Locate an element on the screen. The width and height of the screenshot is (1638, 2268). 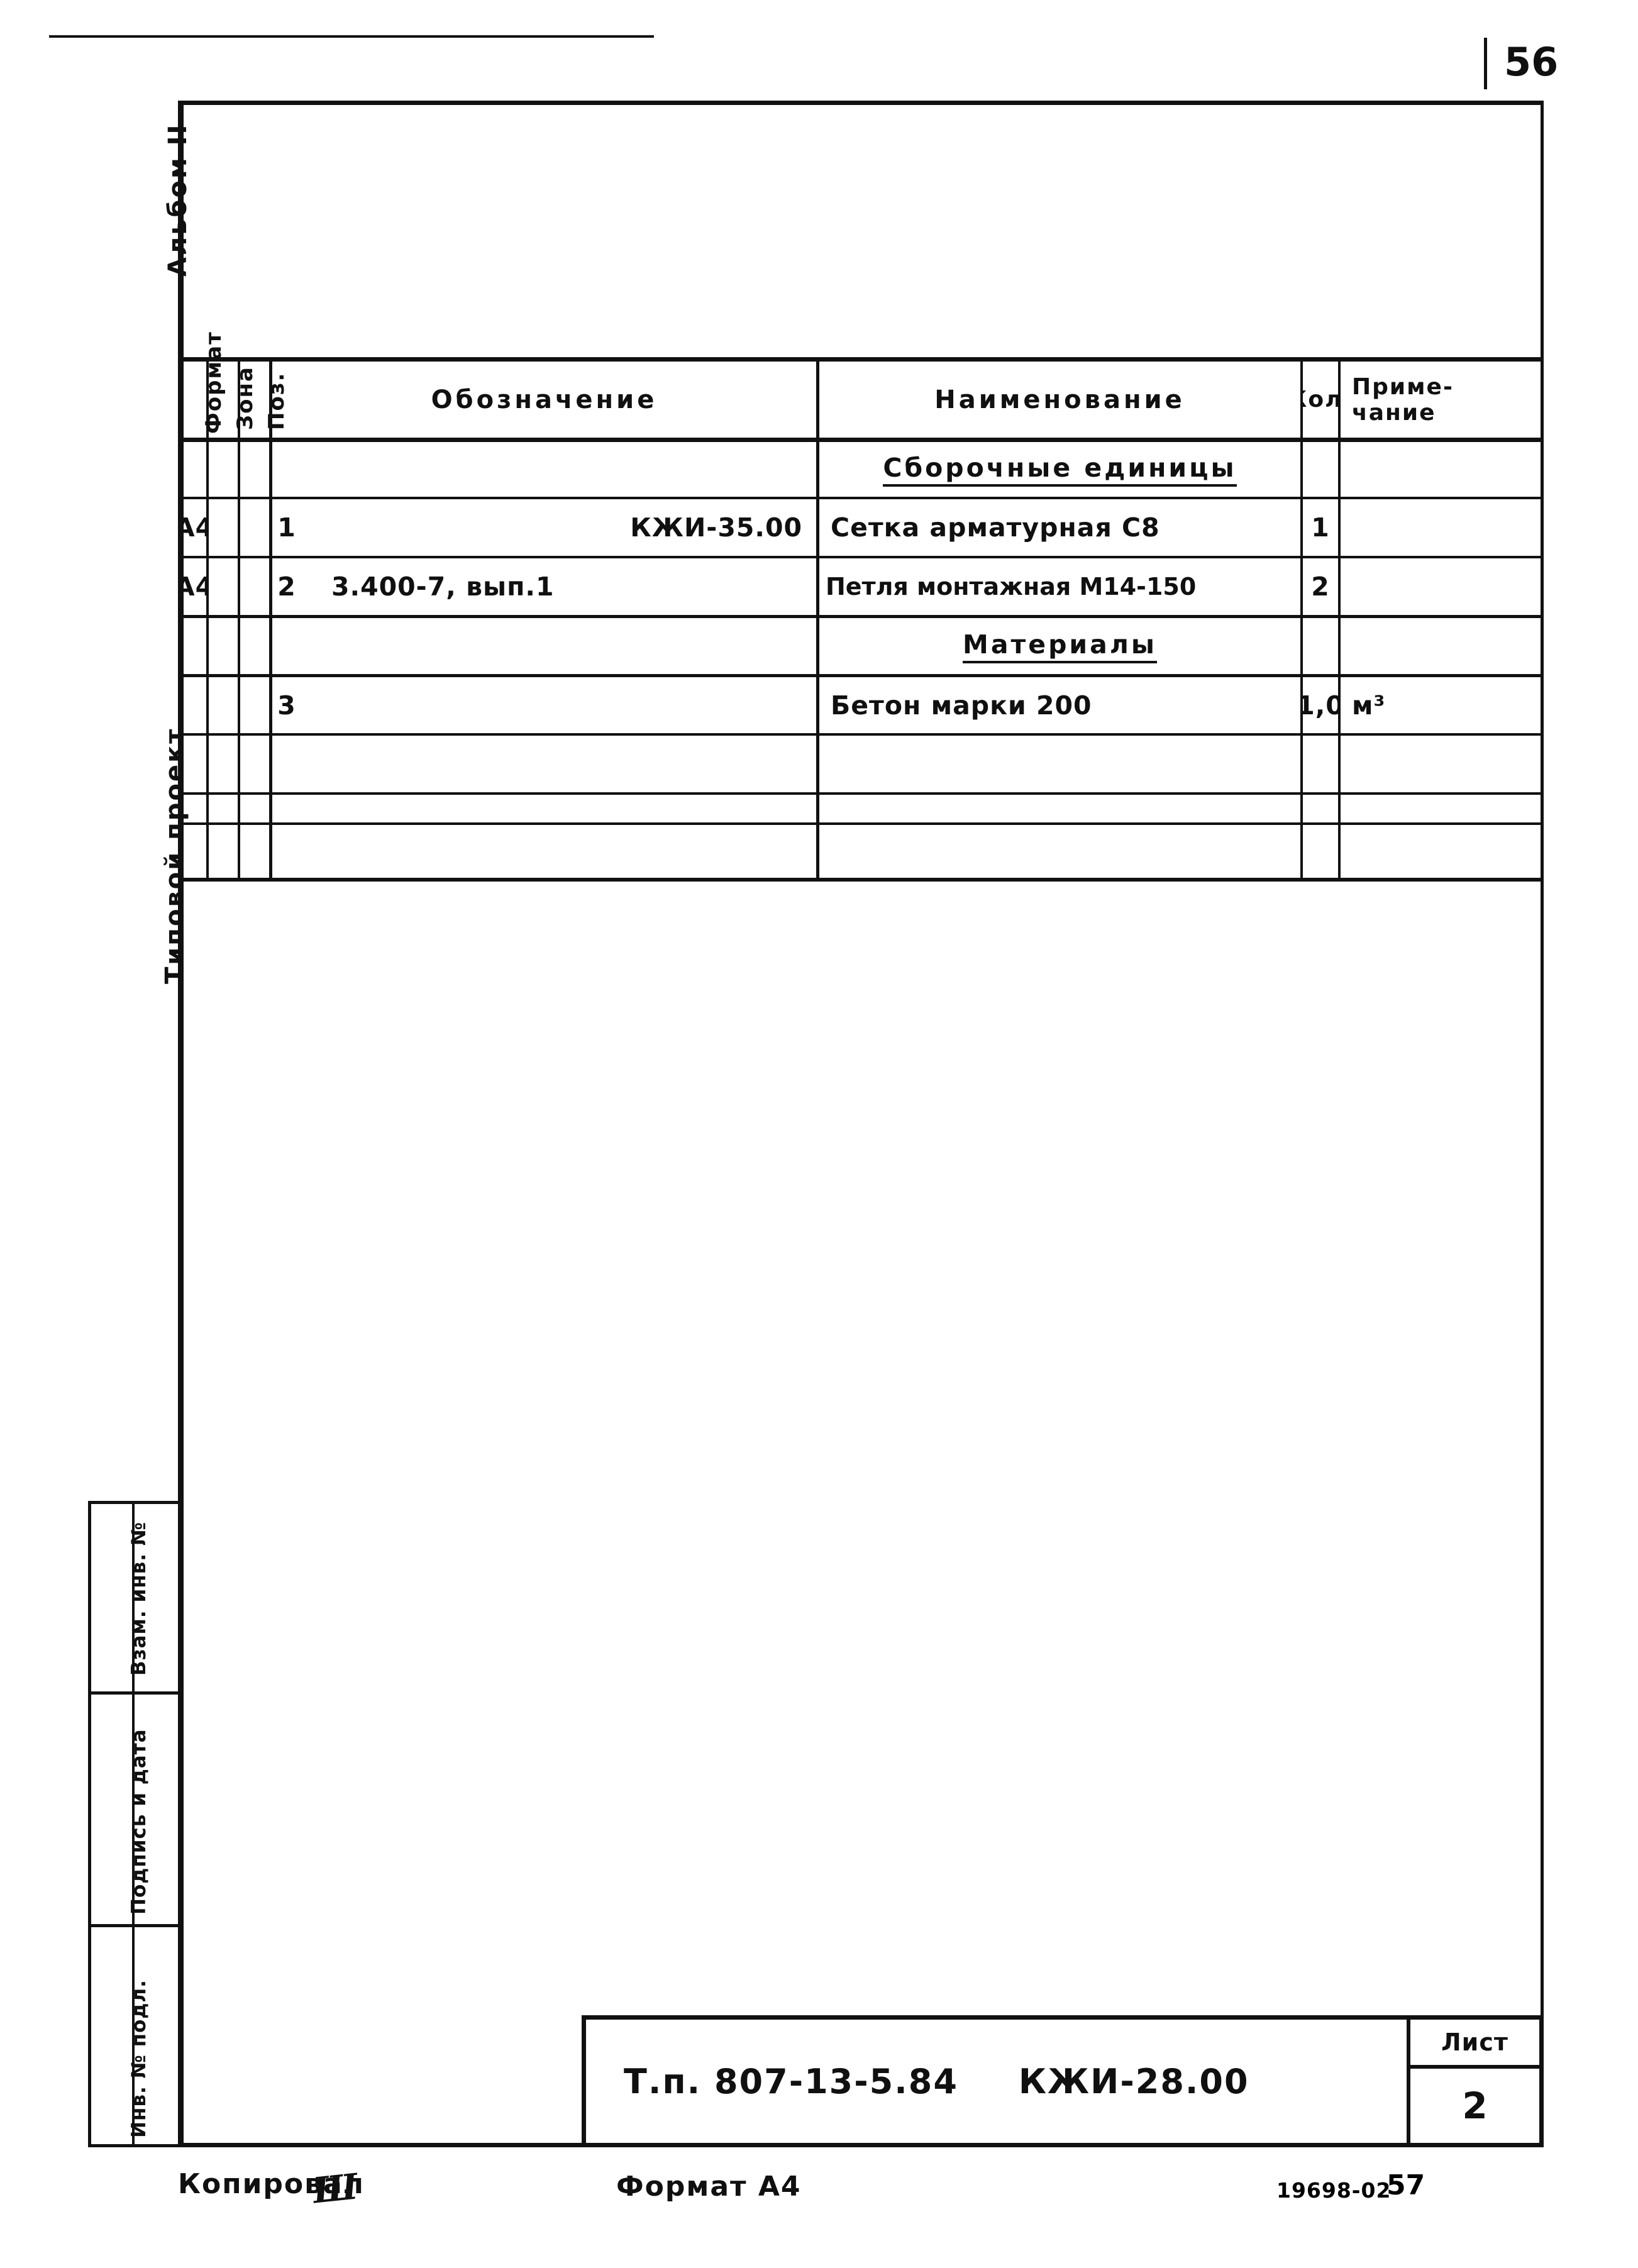
page-number: 56 is located at coordinates (1531, 62).